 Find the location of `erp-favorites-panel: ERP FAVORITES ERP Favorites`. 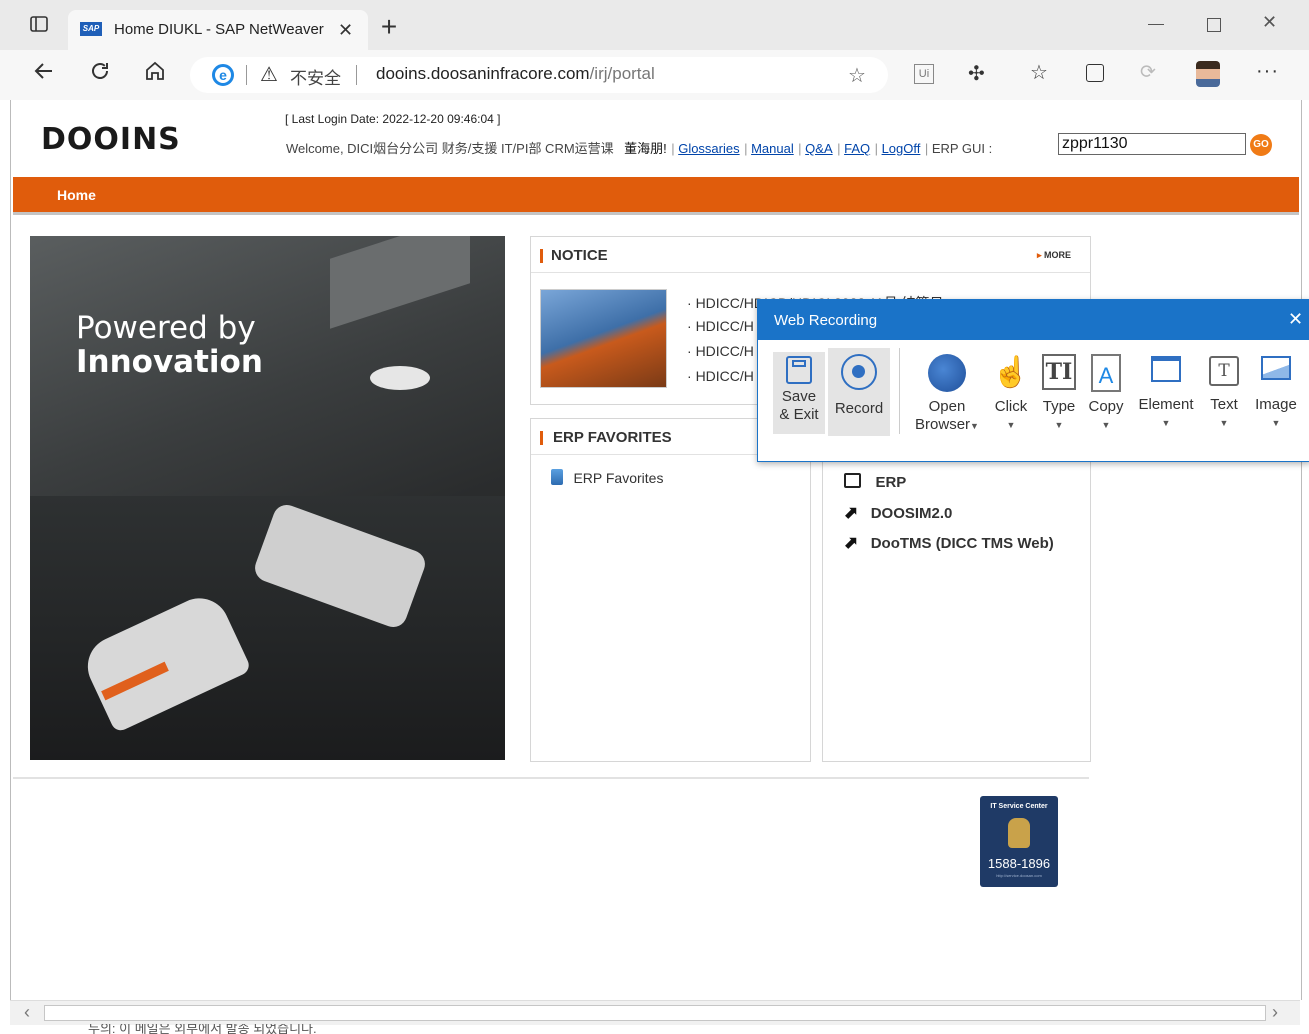

erp-favorites-panel: ERP FAVORITES ERP Favorites is located at coordinates (670, 590).